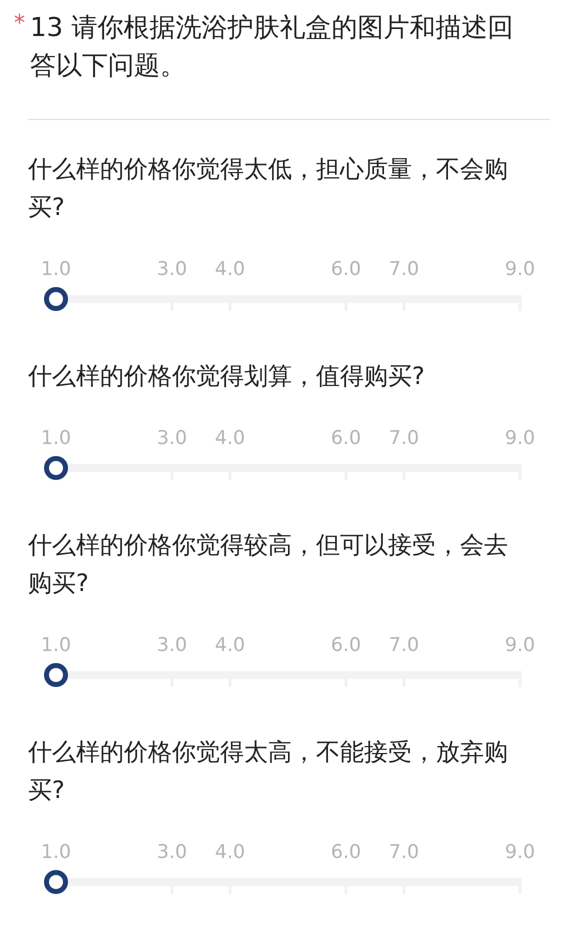 The width and height of the screenshot is (578, 926). I want to click on slider-label: 什么样的价格你觉得划算，值得购买?, so click(227, 376).